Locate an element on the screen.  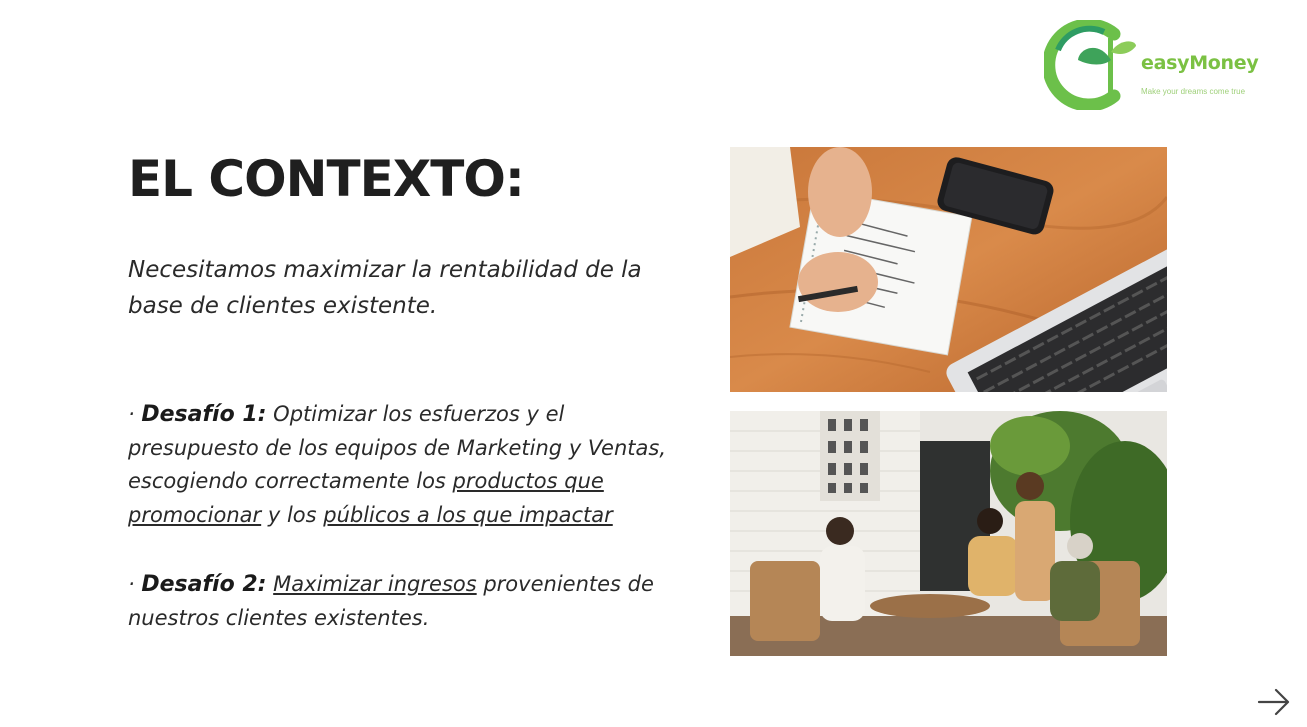
brand-name: easyMoney is located at coordinates (1200, 63).